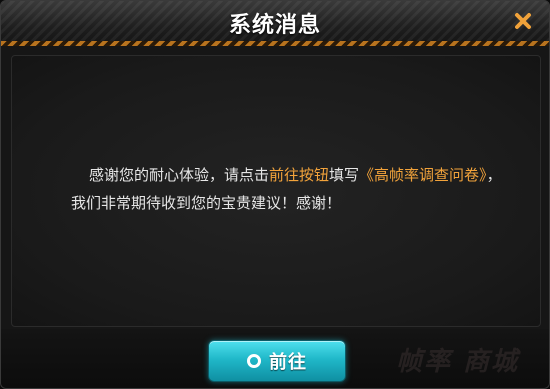  I want to click on go-button: 前往, so click(277, 361).